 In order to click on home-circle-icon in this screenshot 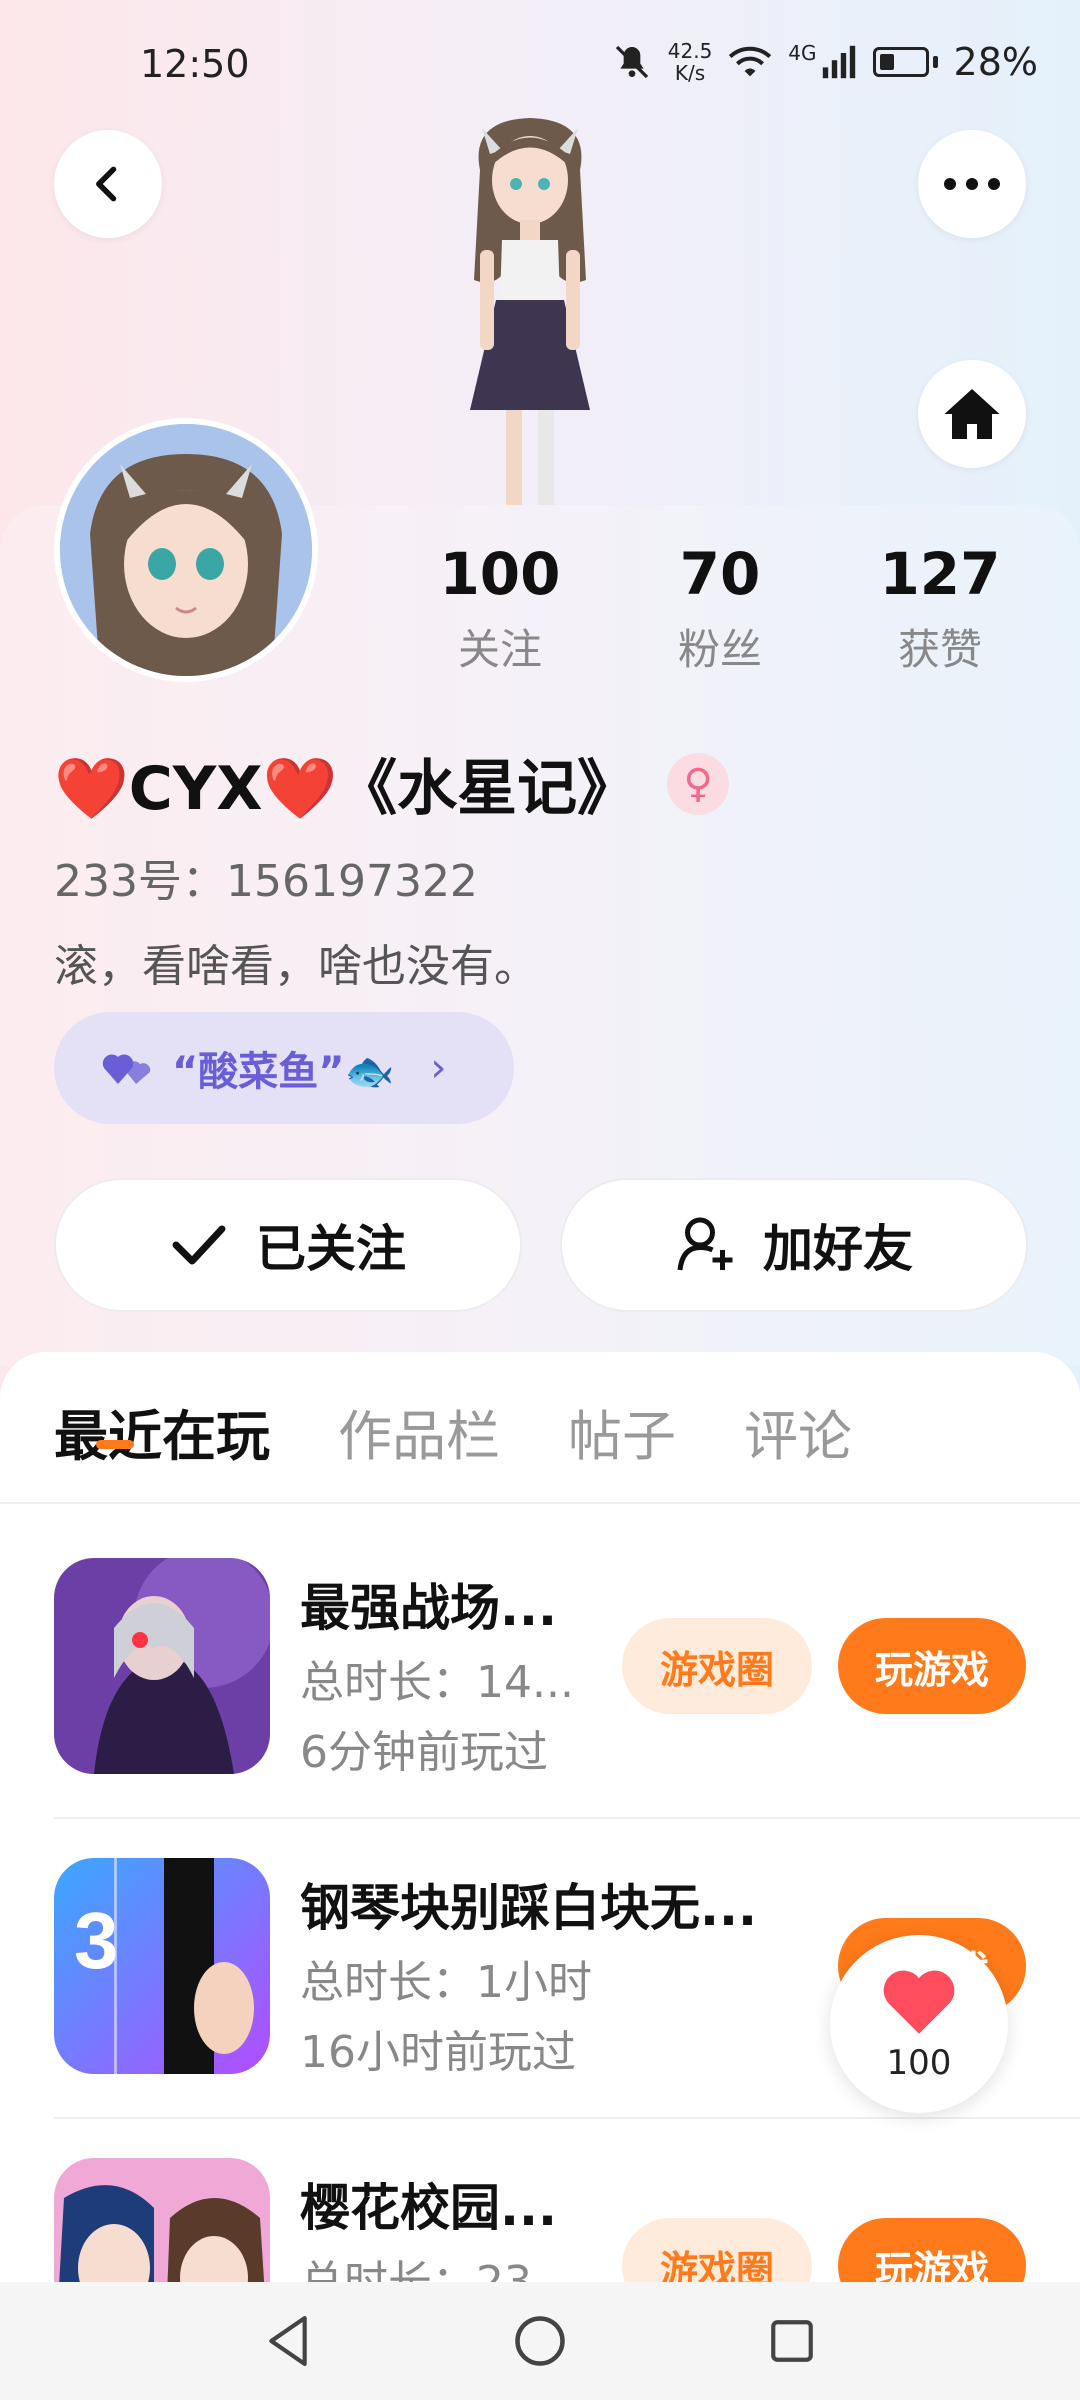, I will do `click(540, 2341)`.